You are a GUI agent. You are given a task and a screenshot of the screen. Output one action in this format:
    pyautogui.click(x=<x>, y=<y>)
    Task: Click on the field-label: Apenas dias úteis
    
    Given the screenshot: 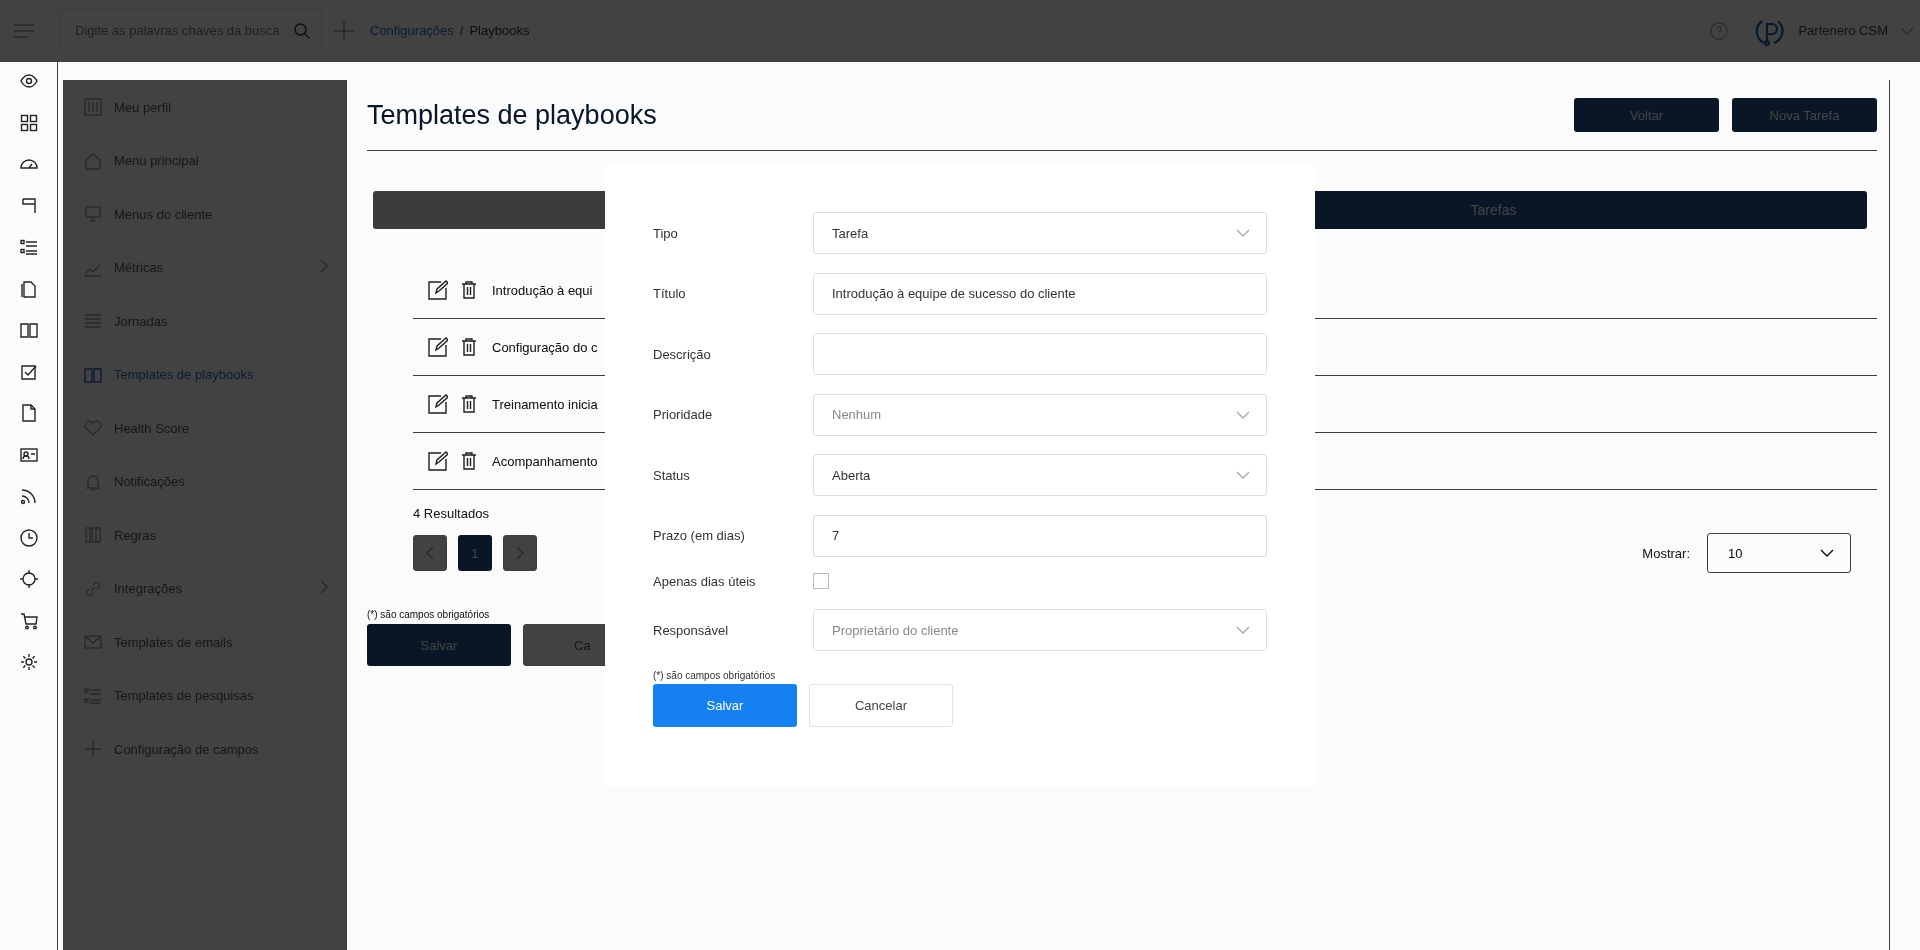 What is the action you would take?
    pyautogui.click(x=705, y=581)
    